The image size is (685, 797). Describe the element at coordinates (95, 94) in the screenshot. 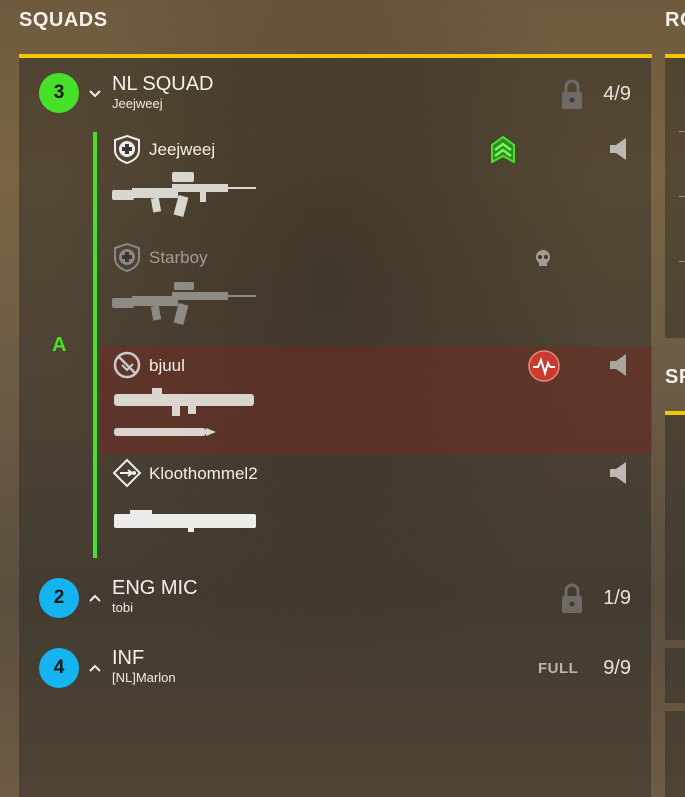

I see `chevron-down-icon` at that location.